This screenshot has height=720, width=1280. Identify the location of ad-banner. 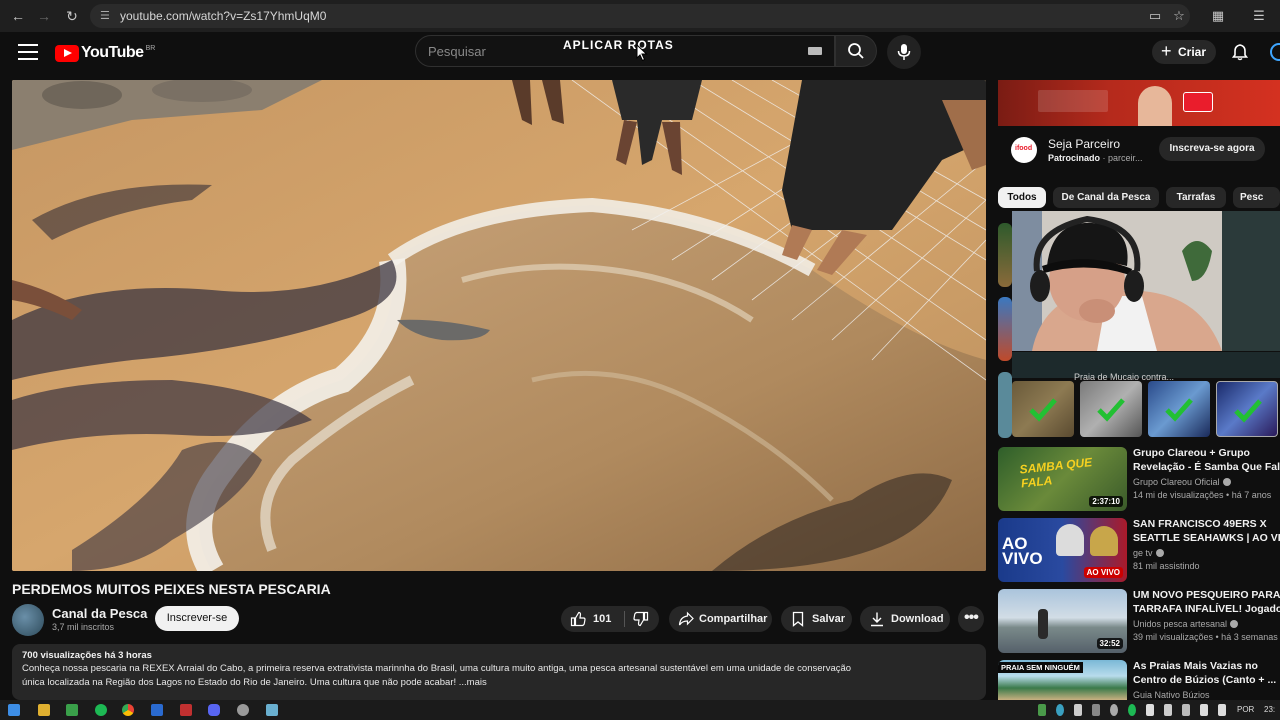
(1139, 103).